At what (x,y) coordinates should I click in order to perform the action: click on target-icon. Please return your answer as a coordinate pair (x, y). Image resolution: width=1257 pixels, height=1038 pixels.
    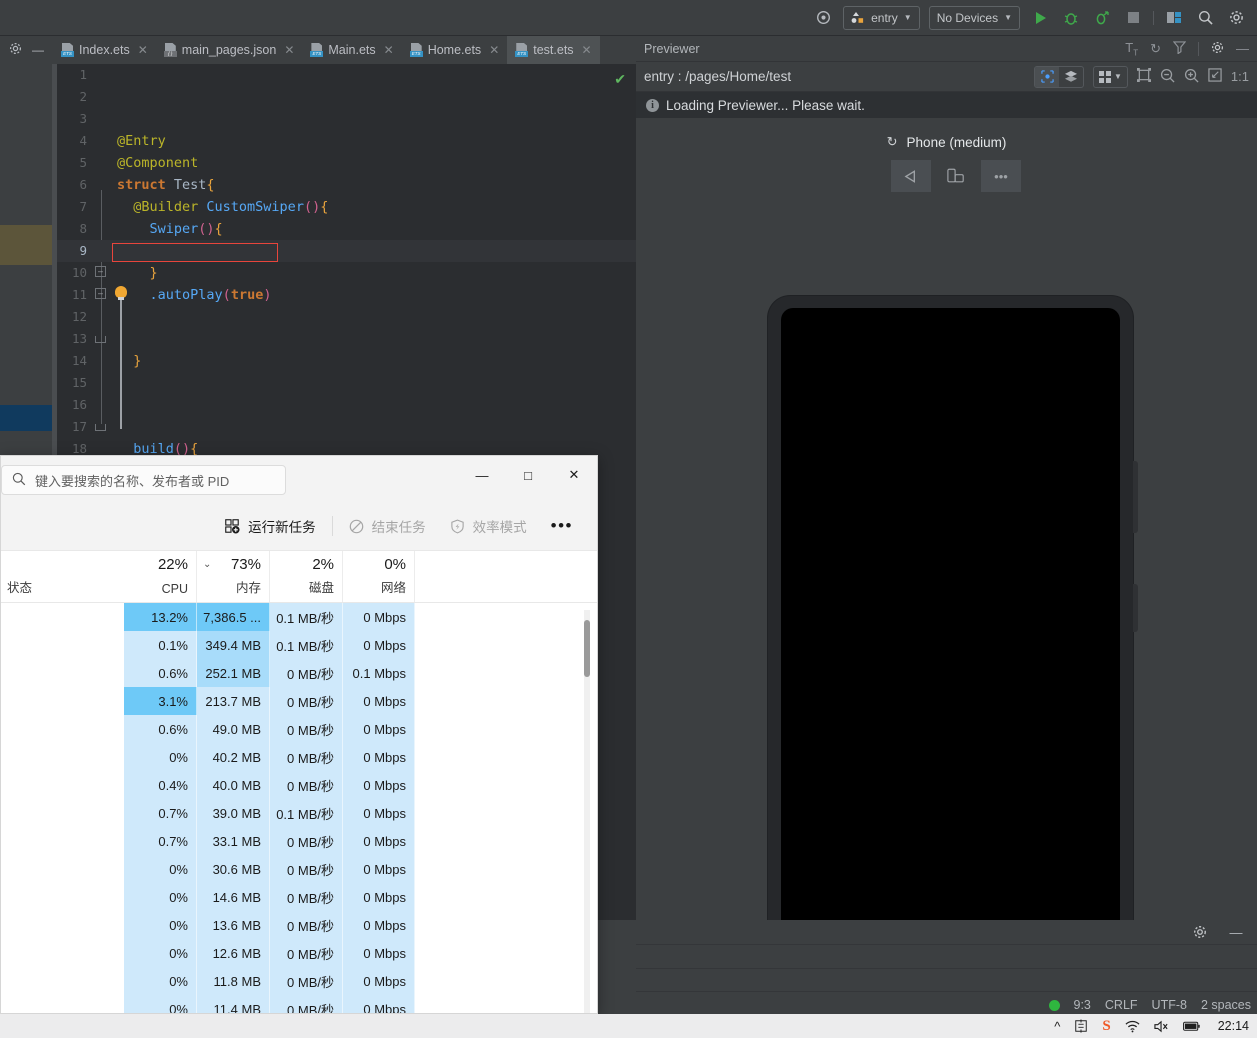
    Looking at the image, I should click on (823, 18).